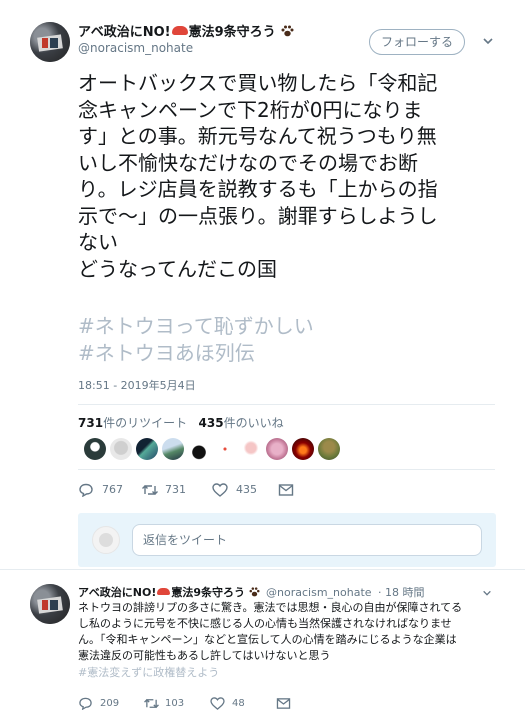  What do you see at coordinates (250, 109) in the screenshot?
I see `tweet-text-line: 念キャンペーンで下2桁が0円になりま` at bounding box center [250, 109].